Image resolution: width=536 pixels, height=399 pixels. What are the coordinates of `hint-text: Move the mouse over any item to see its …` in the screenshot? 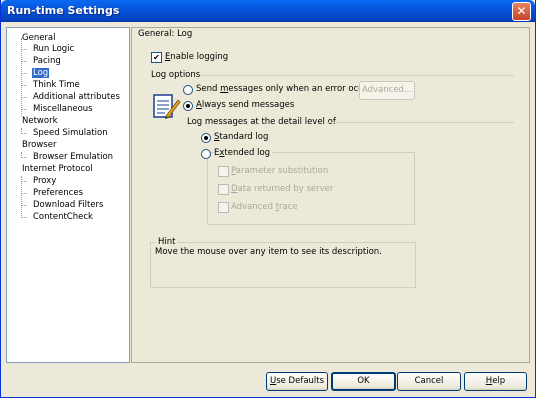 It's located at (268, 252).